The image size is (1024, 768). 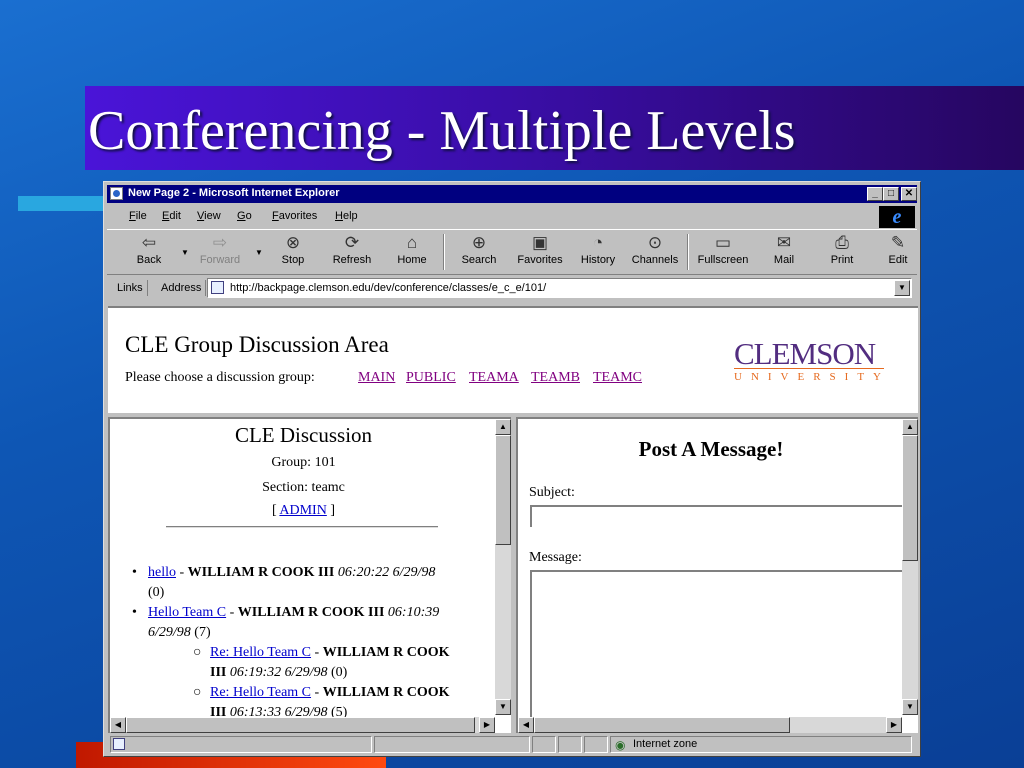 I want to click on thread-link: hello, so click(x=162, y=572).